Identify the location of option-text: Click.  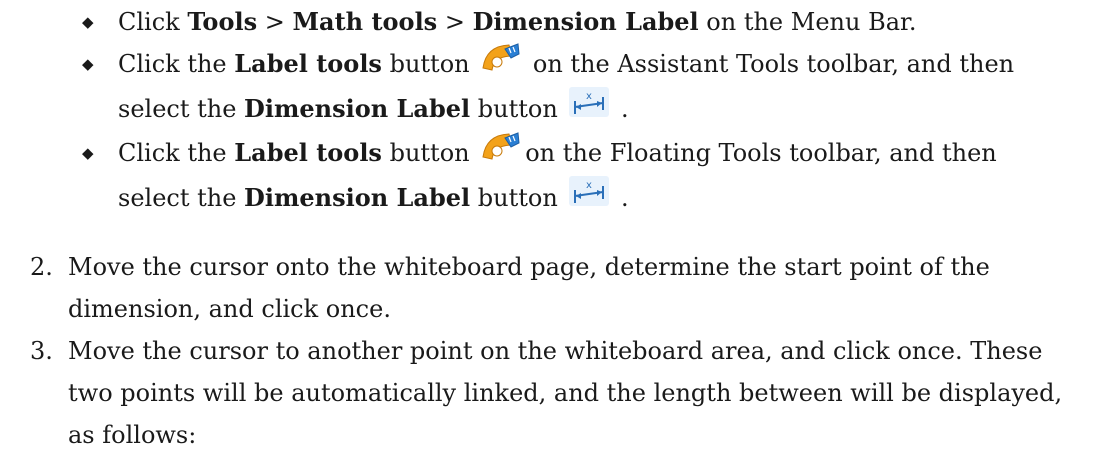
(153, 22).